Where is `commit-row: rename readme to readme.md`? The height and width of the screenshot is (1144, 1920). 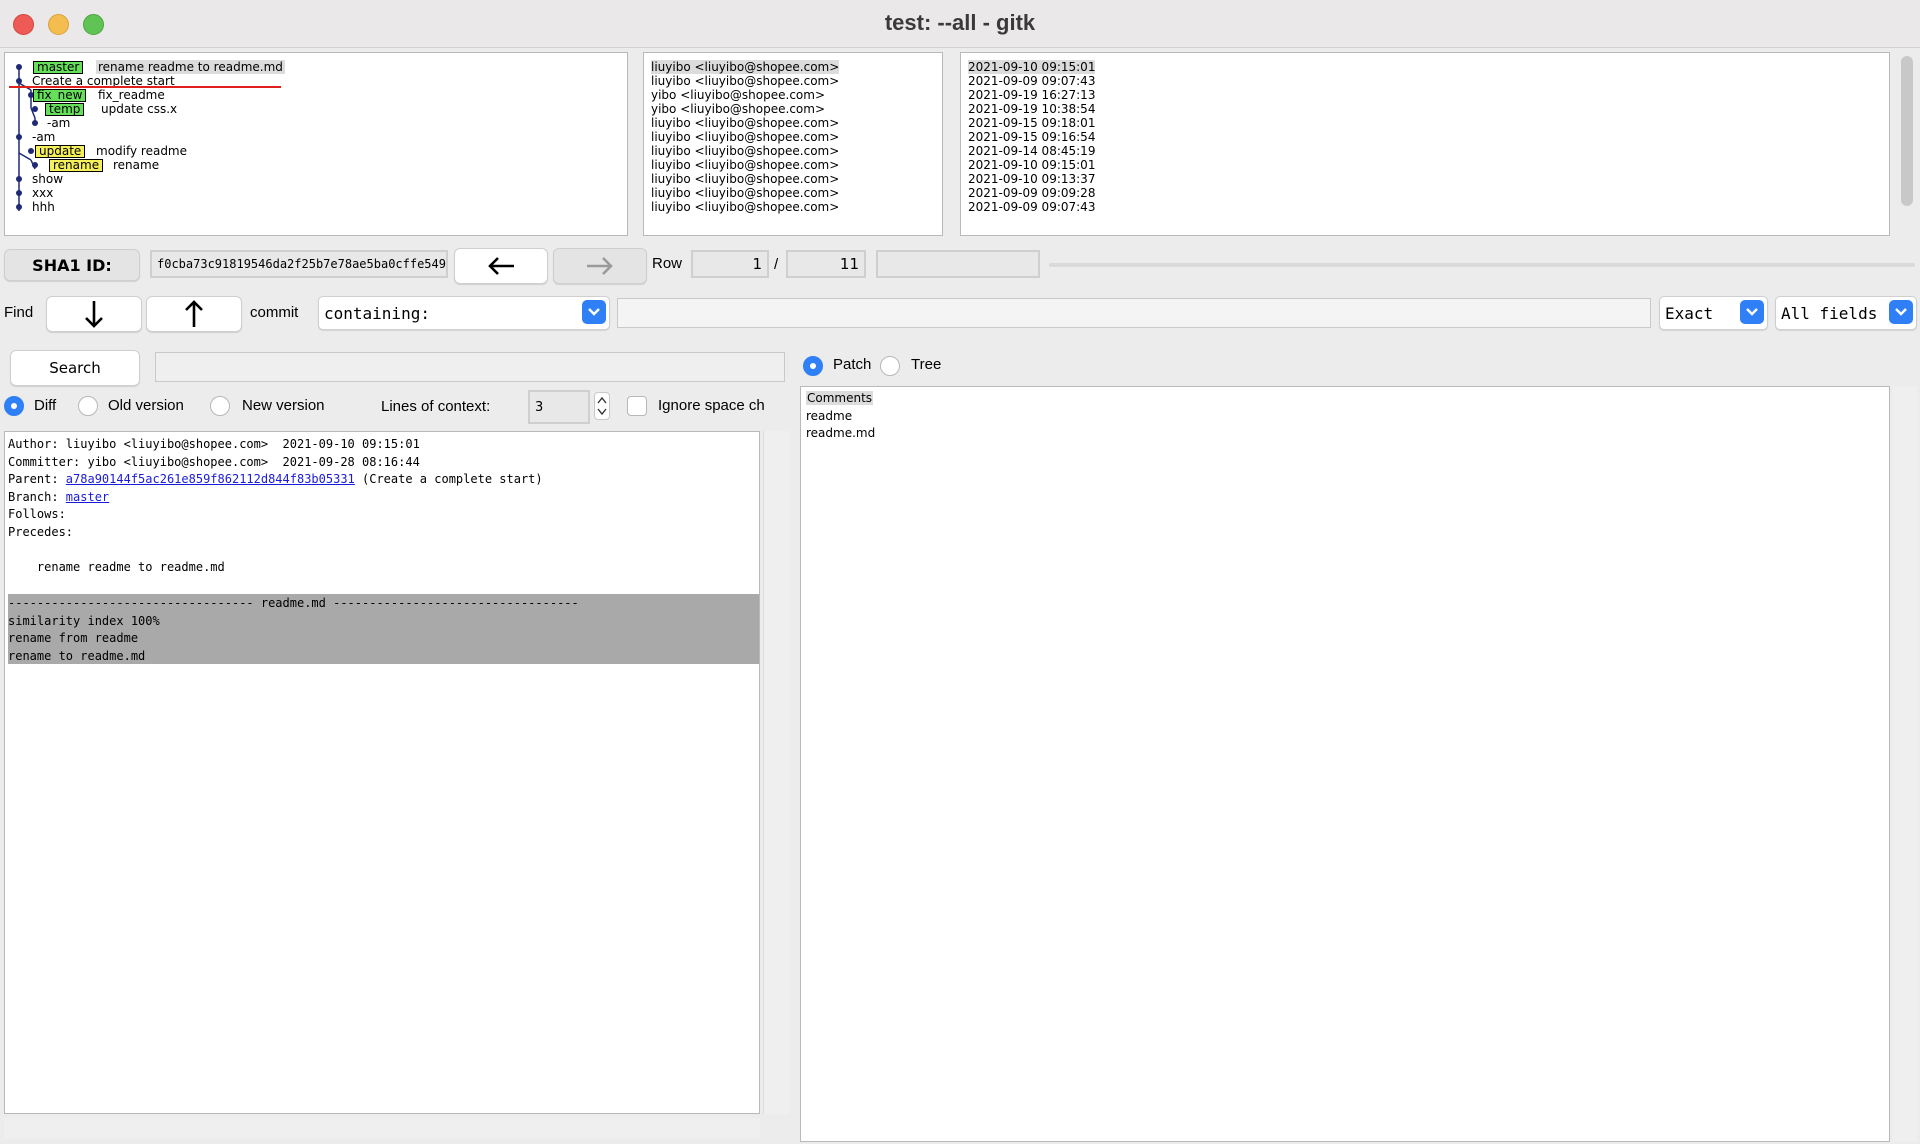 commit-row: rename readme to readme.md is located at coordinates (190, 67).